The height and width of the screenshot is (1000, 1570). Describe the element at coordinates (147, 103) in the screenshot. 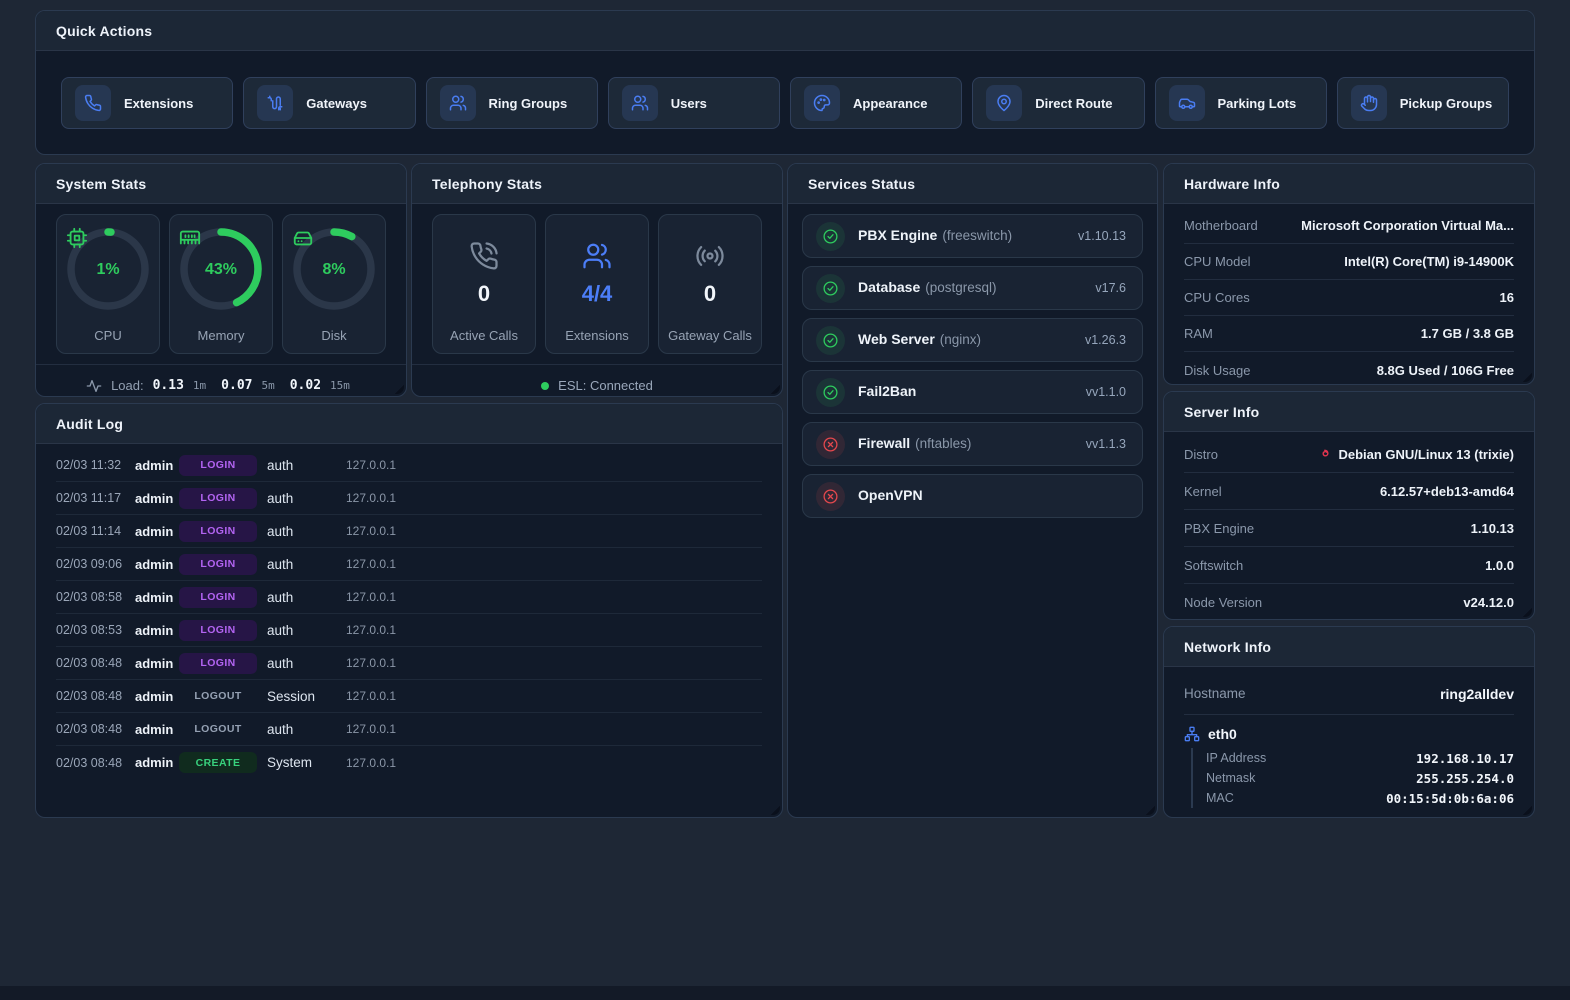

I see `quick-action-extensions: Extensions` at that location.